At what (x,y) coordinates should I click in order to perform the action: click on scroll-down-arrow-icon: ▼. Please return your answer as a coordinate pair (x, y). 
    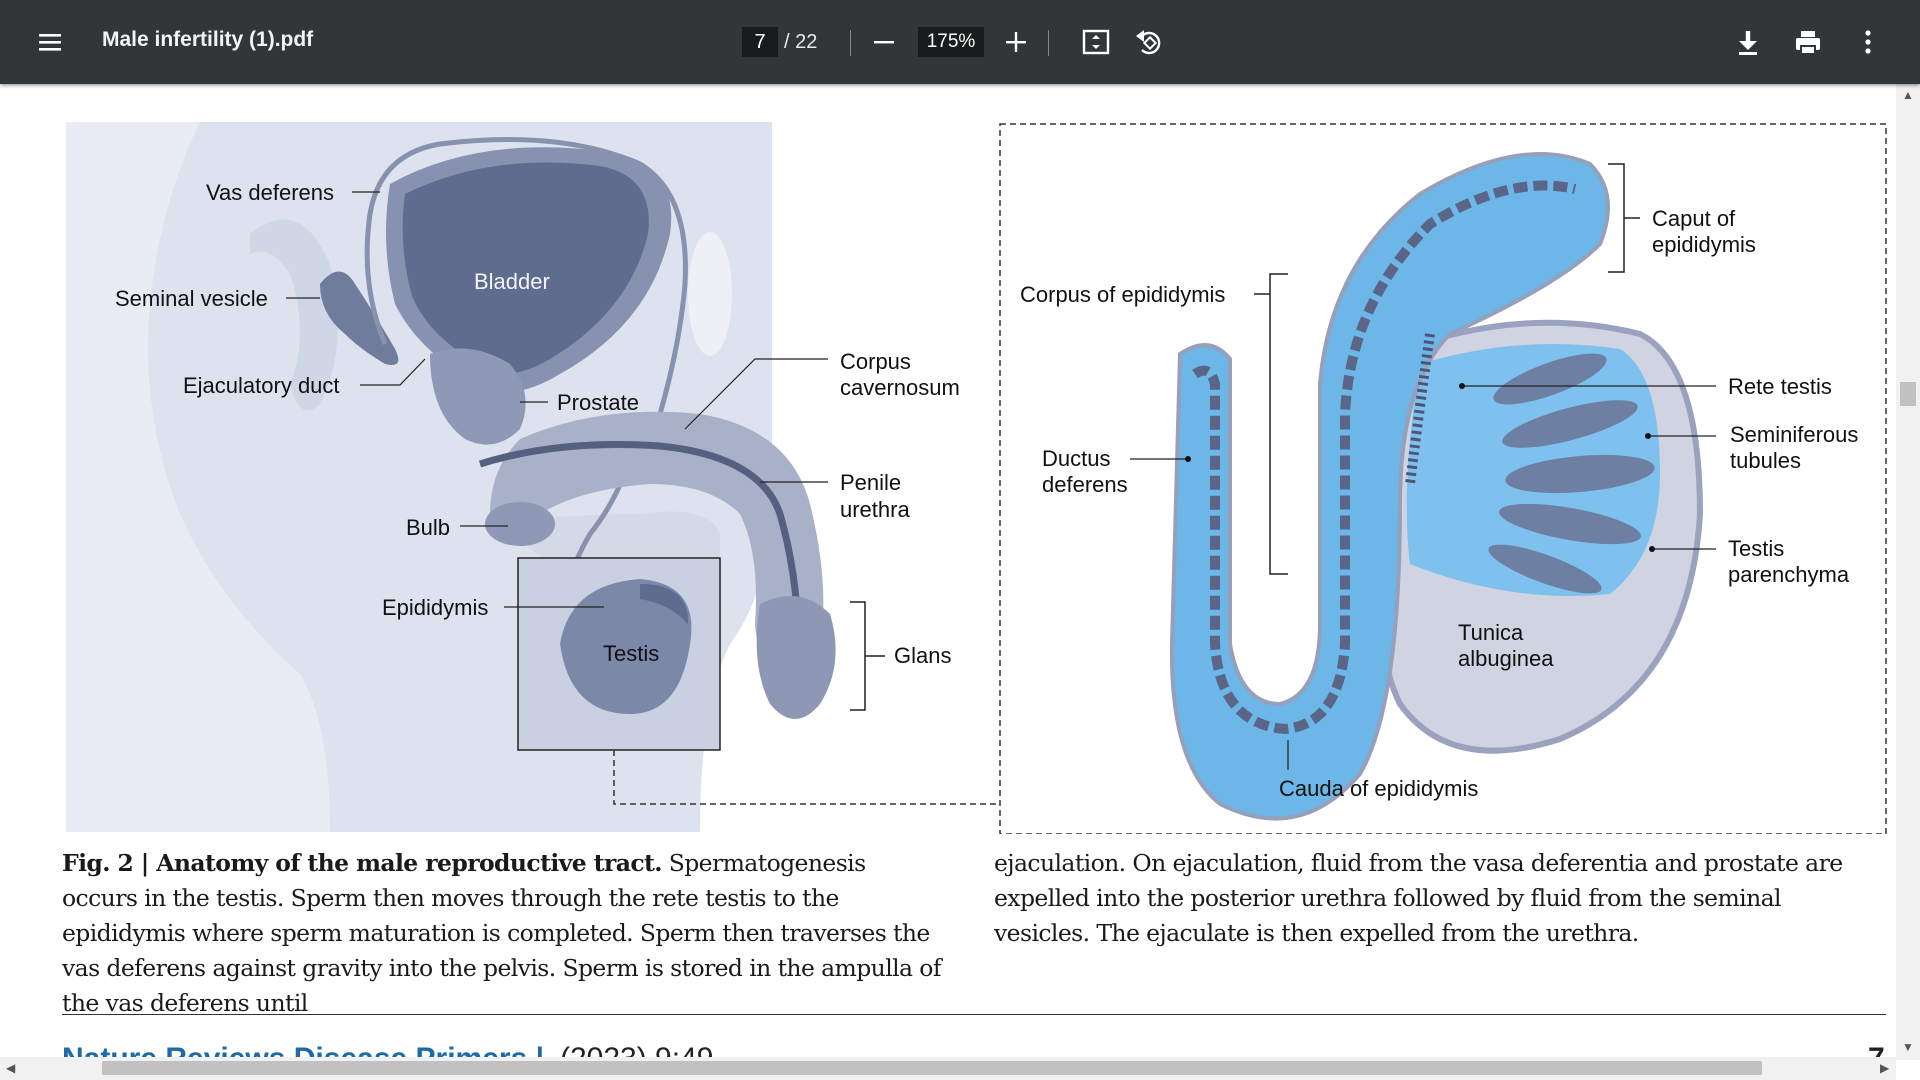
    Looking at the image, I should click on (1908, 1047).